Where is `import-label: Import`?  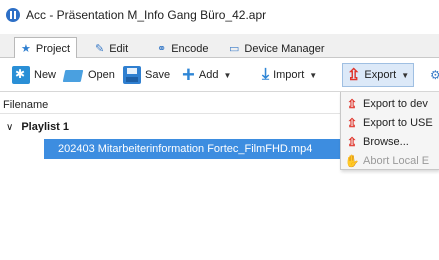 import-label: Import is located at coordinates (289, 75).